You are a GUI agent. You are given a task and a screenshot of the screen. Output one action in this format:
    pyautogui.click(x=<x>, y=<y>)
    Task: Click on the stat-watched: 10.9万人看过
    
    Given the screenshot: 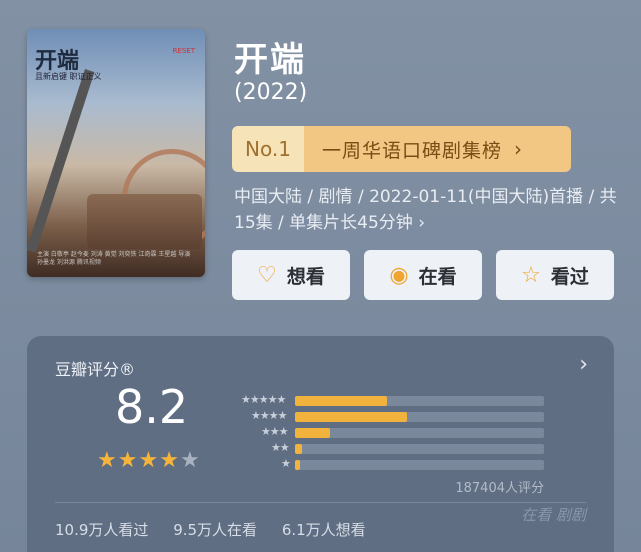 What is the action you would take?
    pyautogui.click(x=102, y=530)
    